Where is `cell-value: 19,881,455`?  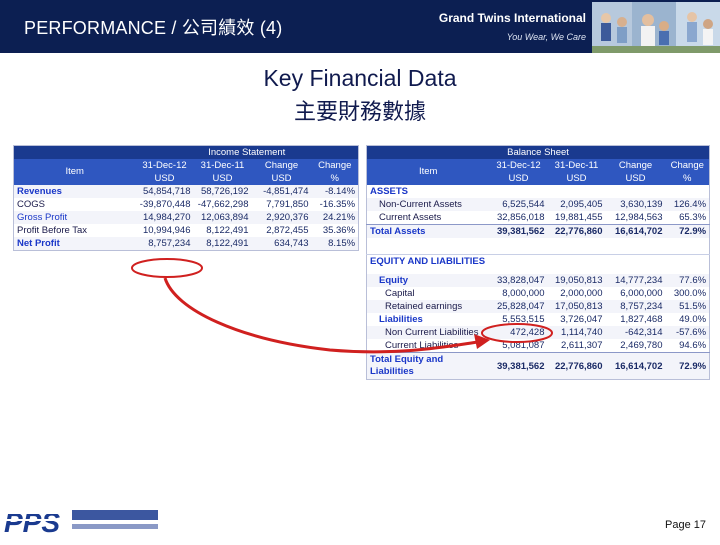
cell-value: 19,881,455 is located at coordinates (576, 218).